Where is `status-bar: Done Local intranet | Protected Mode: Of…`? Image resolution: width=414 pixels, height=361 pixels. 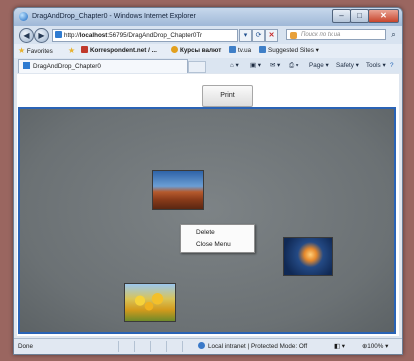 status-bar: Done Local intranet | Protected Mode: Of… is located at coordinates (208, 346).